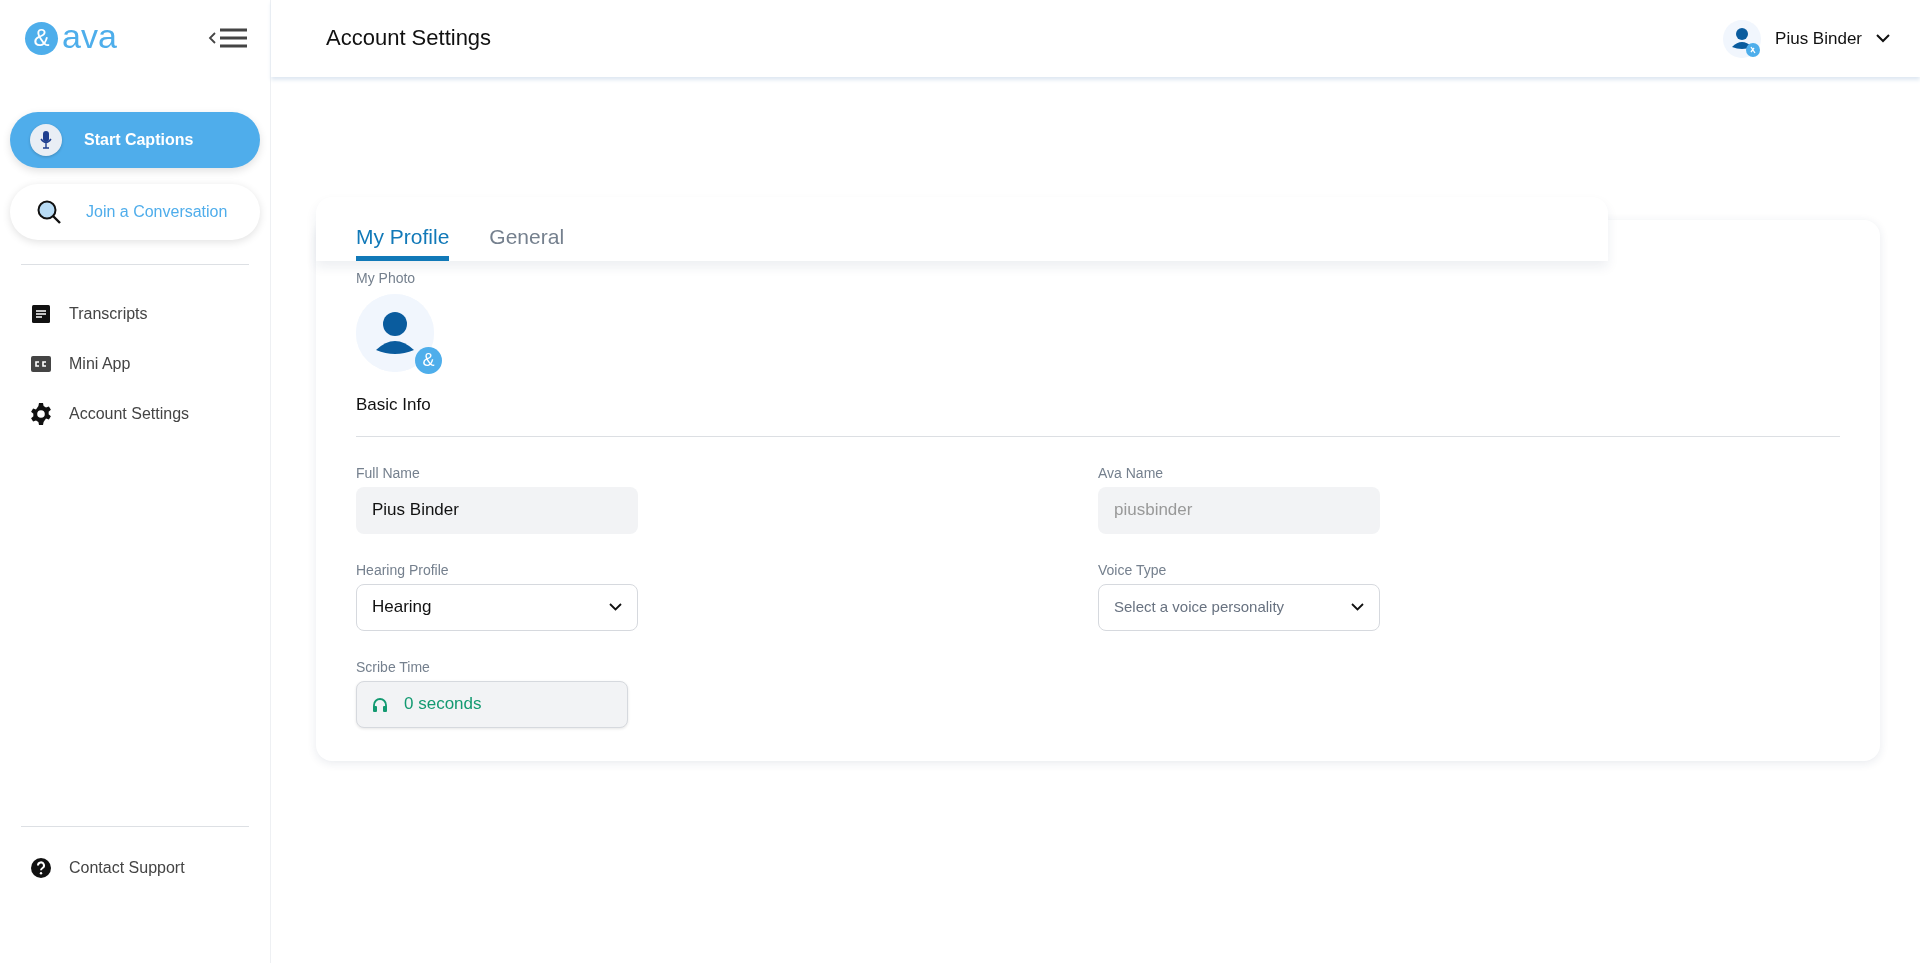  Describe the element at coordinates (1131, 473) in the screenshot. I see `field-label: Ava Name` at that location.